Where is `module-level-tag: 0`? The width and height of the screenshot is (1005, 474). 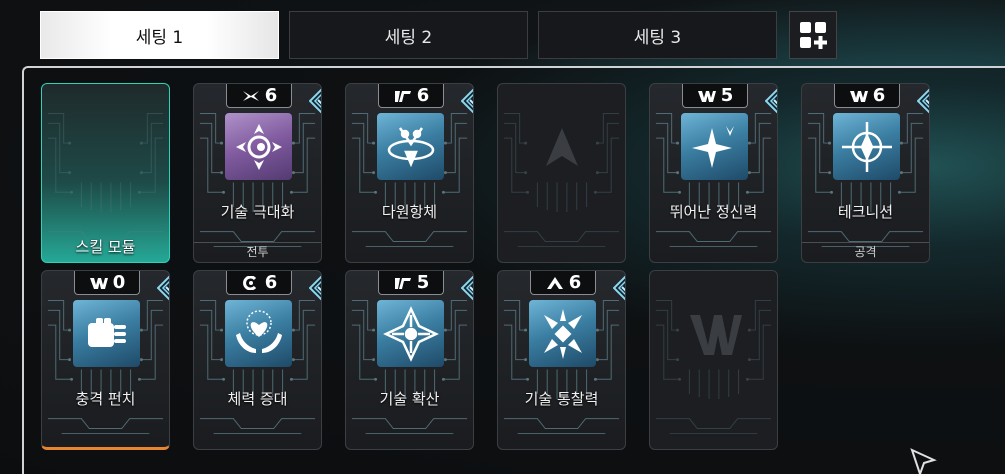
module-level-tag: 0 is located at coordinates (107, 283).